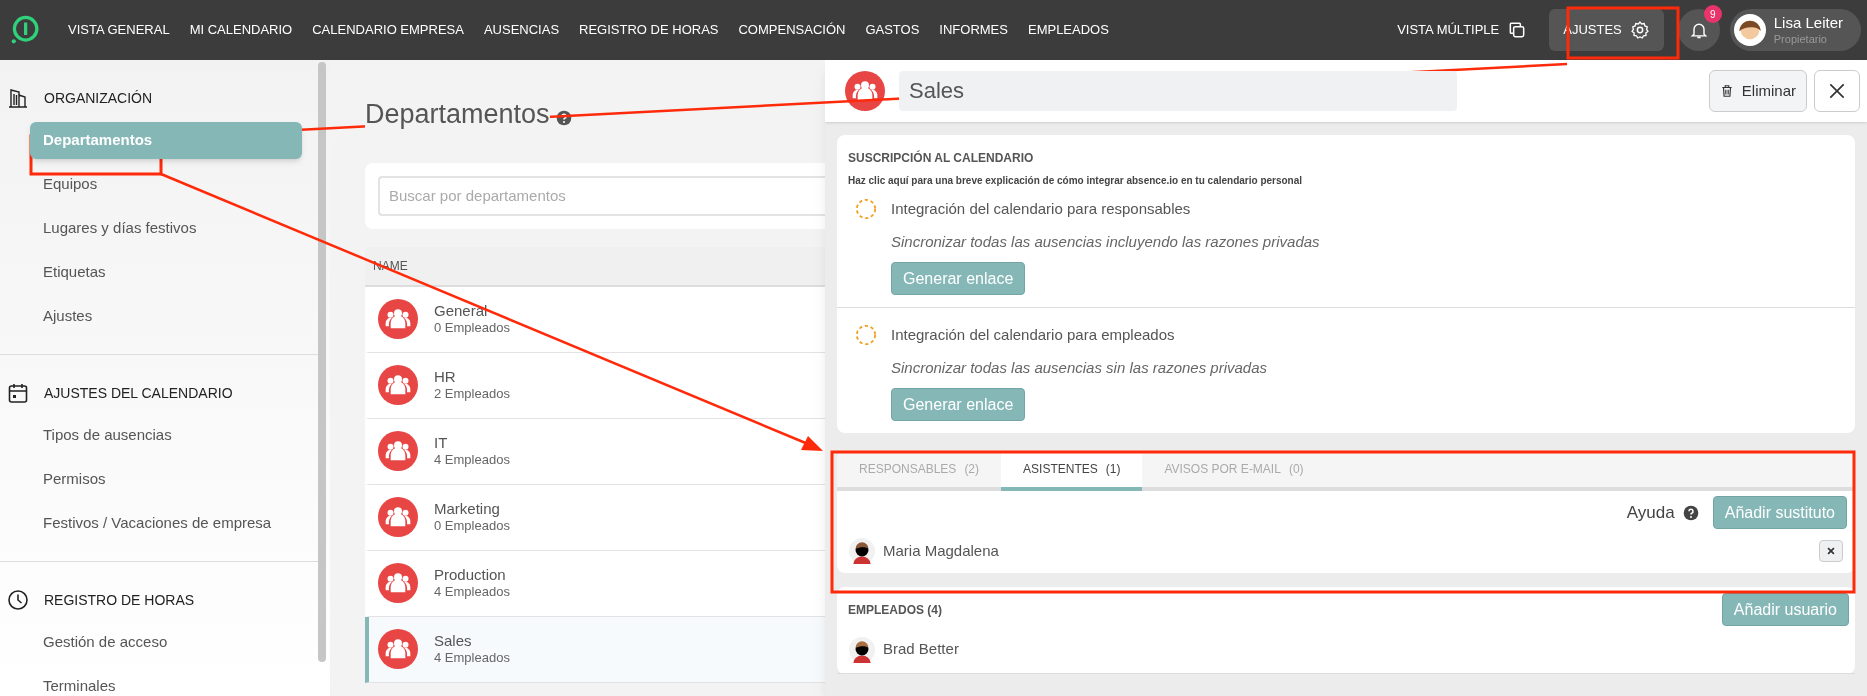 The width and height of the screenshot is (1867, 696). I want to click on nav-link: MI CALENDARIO, so click(241, 30).